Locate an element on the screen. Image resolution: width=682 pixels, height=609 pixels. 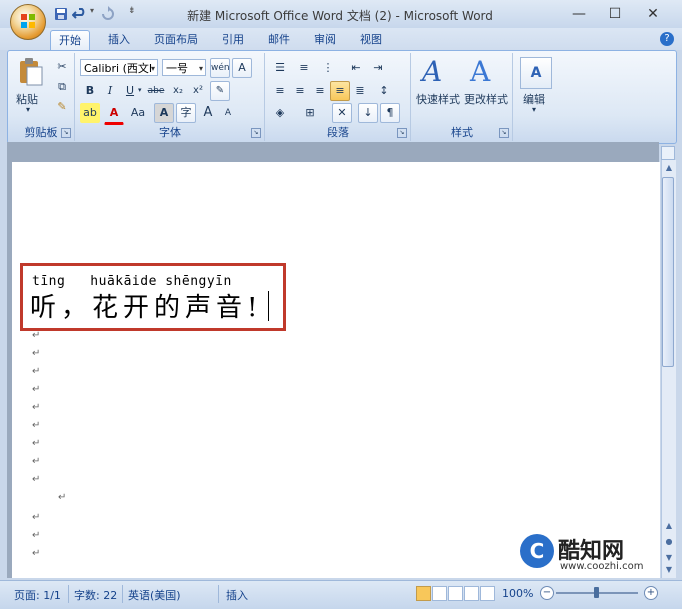
draft-view-icon is located at coordinates (487, 593).